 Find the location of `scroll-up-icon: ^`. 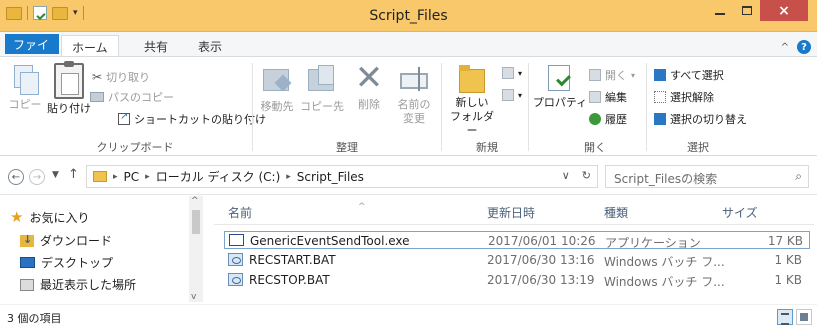

scroll-up-icon: ^ is located at coordinates (195, 201).